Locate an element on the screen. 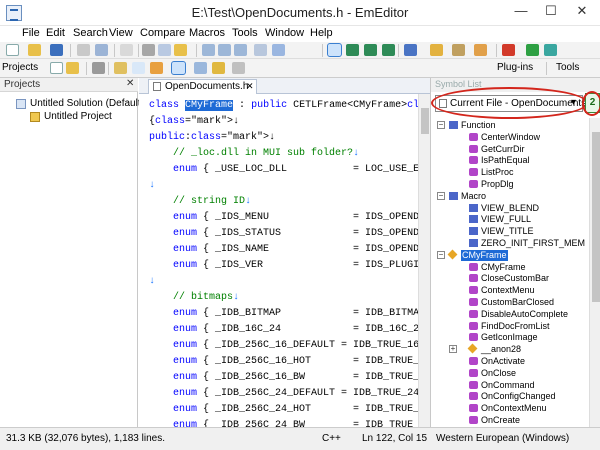  new-icon is located at coordinates (12, 50).